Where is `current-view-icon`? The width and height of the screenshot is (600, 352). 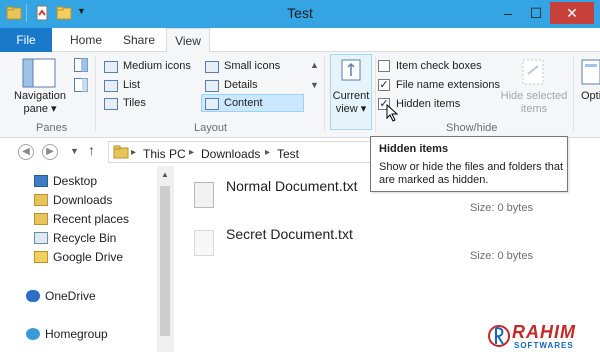
current-view-icon is located at coordinates (351, 70).